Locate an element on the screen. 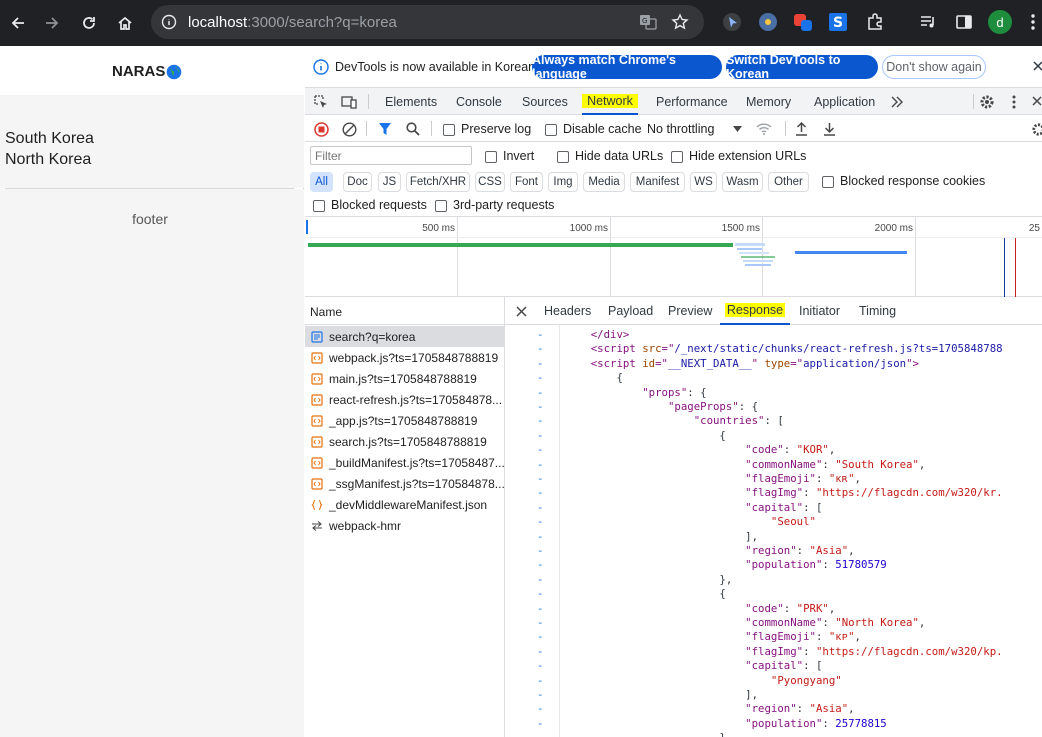 This screenshot has width=1042, height=737. home-button is located at coordinates (125, 23).